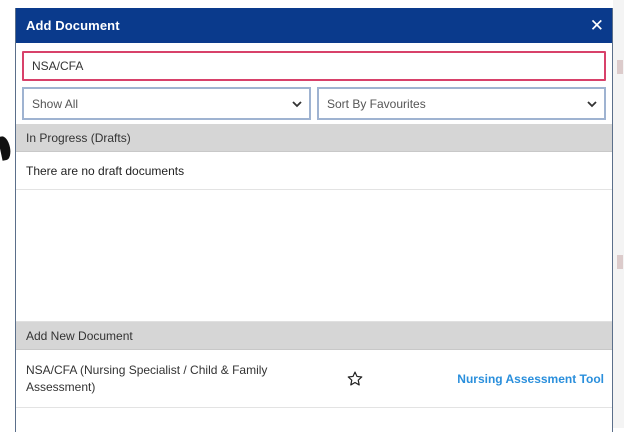 This screenshot has height=432, width=624. I want to click on background-left, so click(7, 214).